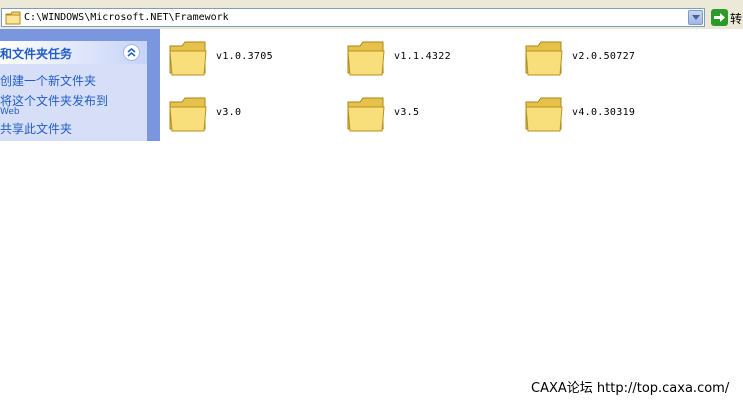 The height and width of the screenshot is (400, 743). I want to click on chevron-down-icon, so click(696, 17).